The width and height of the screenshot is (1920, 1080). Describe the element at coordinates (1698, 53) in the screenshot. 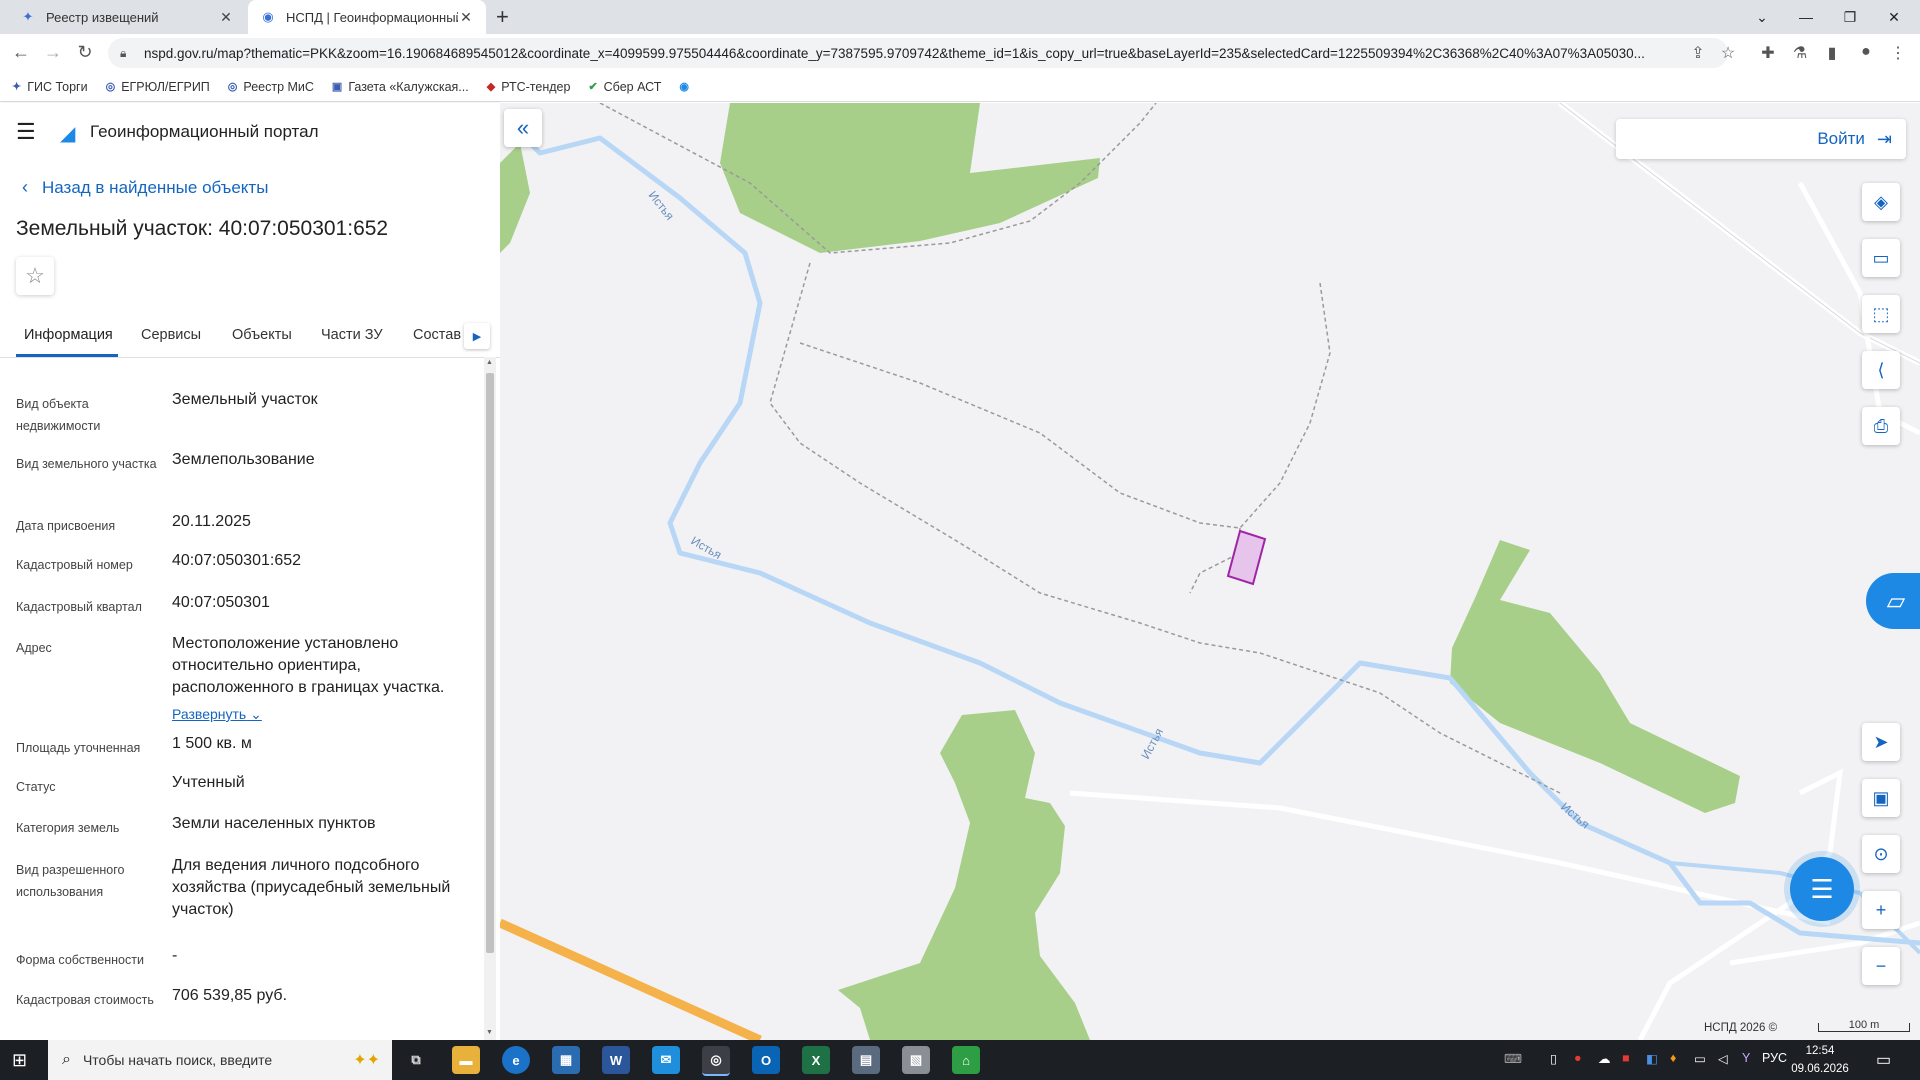

I see `share-icon: ⇪` at that location.